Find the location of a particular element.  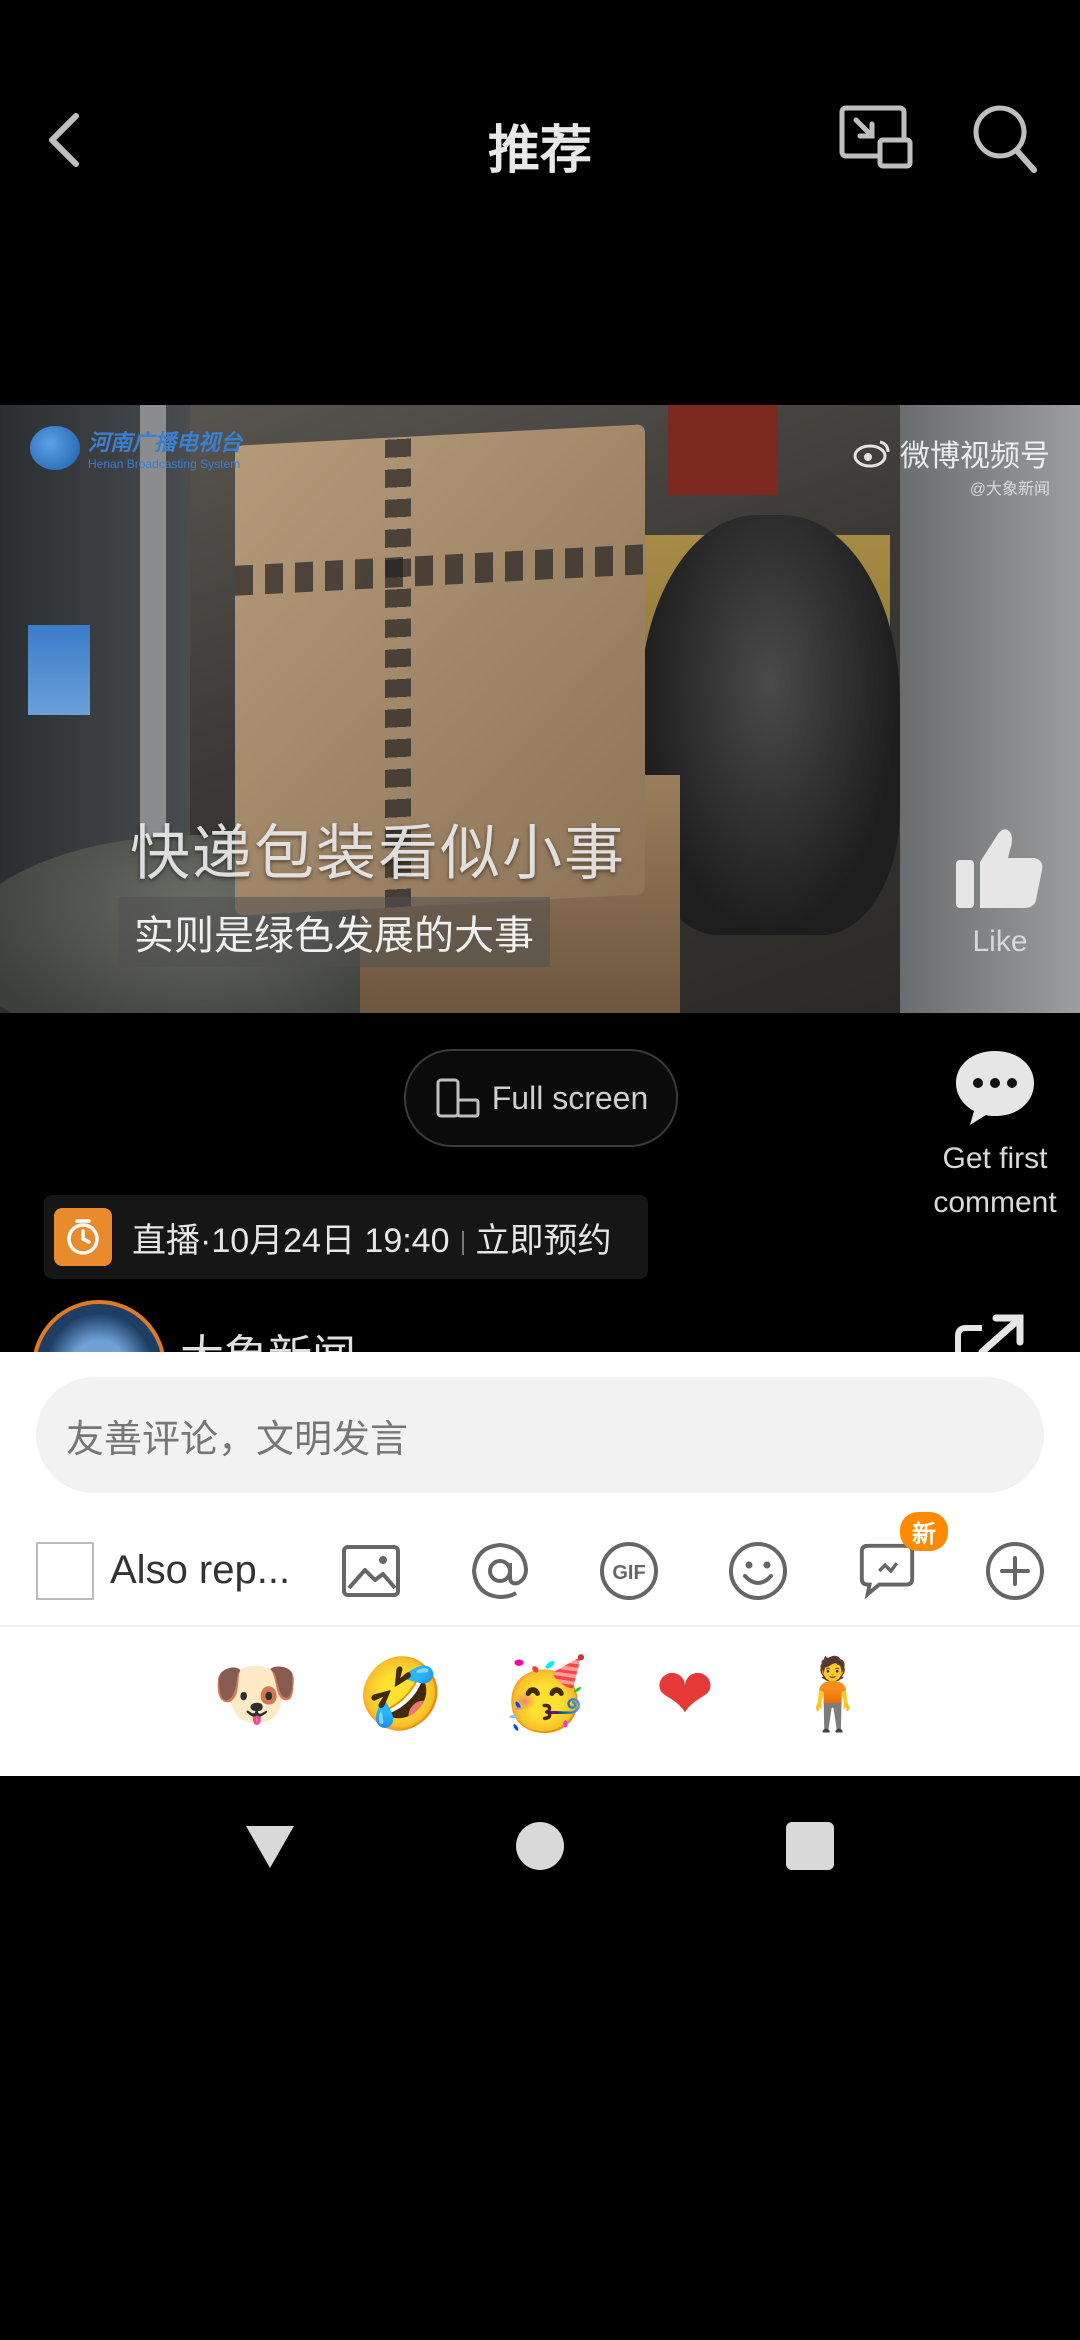

mention-button is located at coordinates (500, 1571).